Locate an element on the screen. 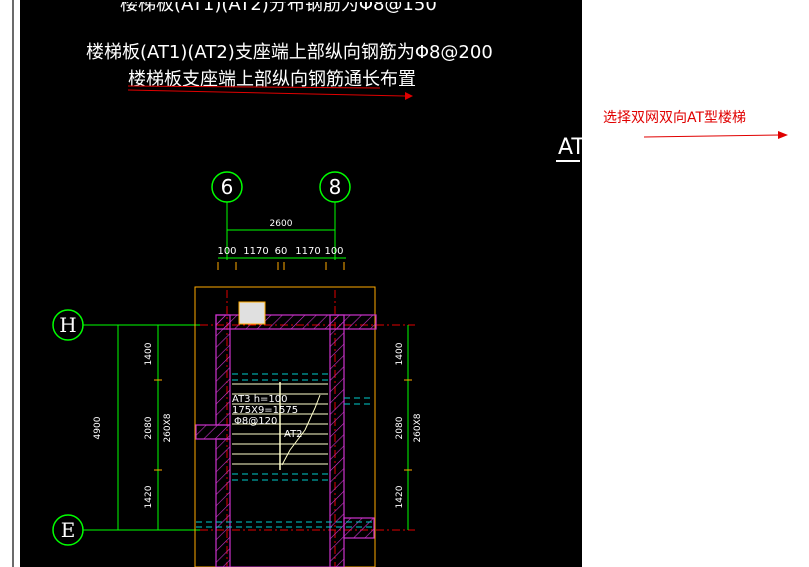 Image resolution: width=809 pixels, height=567 pixels. wall-right-ledge is located at coordinates (359, 528).